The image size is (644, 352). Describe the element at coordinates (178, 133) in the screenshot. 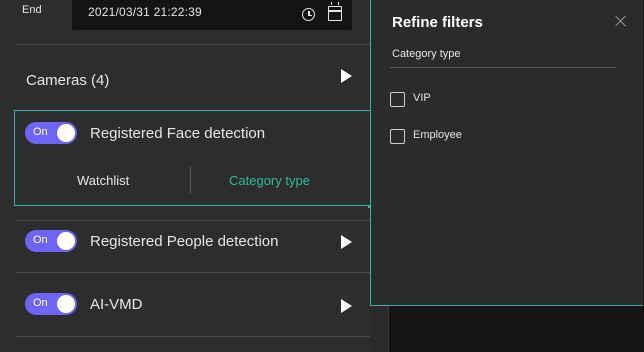

I see `face-detection-label: Registered Face detection` at that location.